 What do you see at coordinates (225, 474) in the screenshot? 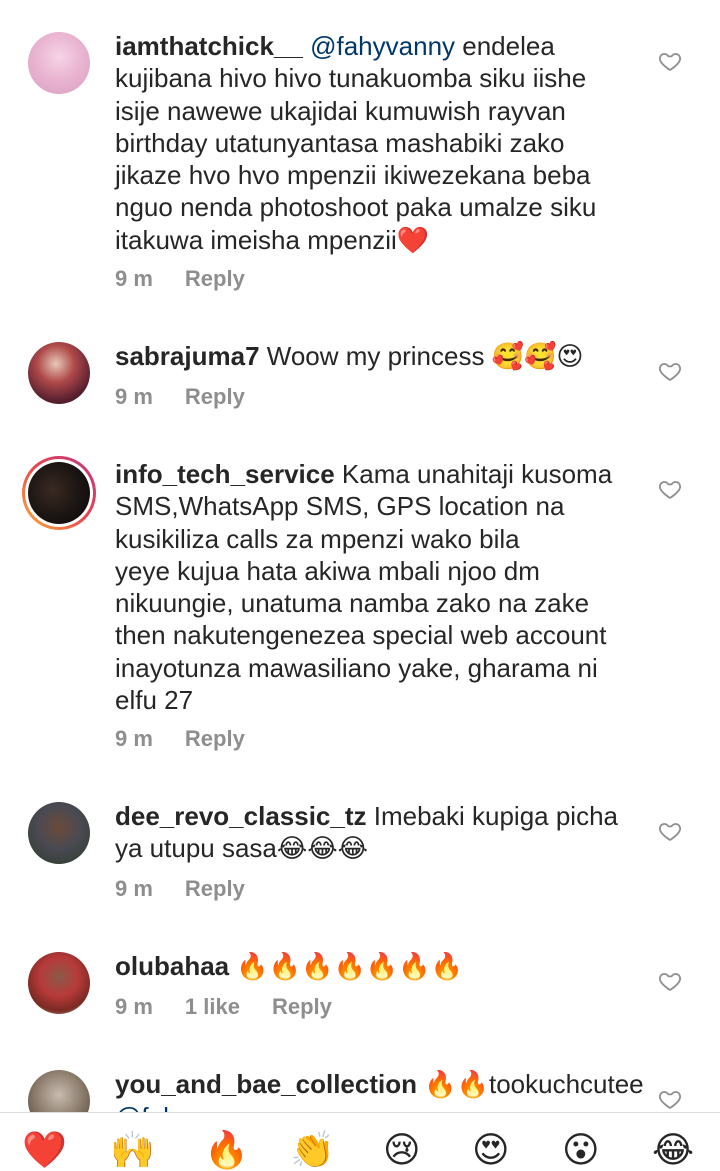
I see `comment-username: info_tech_service` at bounding box center [225, 474].